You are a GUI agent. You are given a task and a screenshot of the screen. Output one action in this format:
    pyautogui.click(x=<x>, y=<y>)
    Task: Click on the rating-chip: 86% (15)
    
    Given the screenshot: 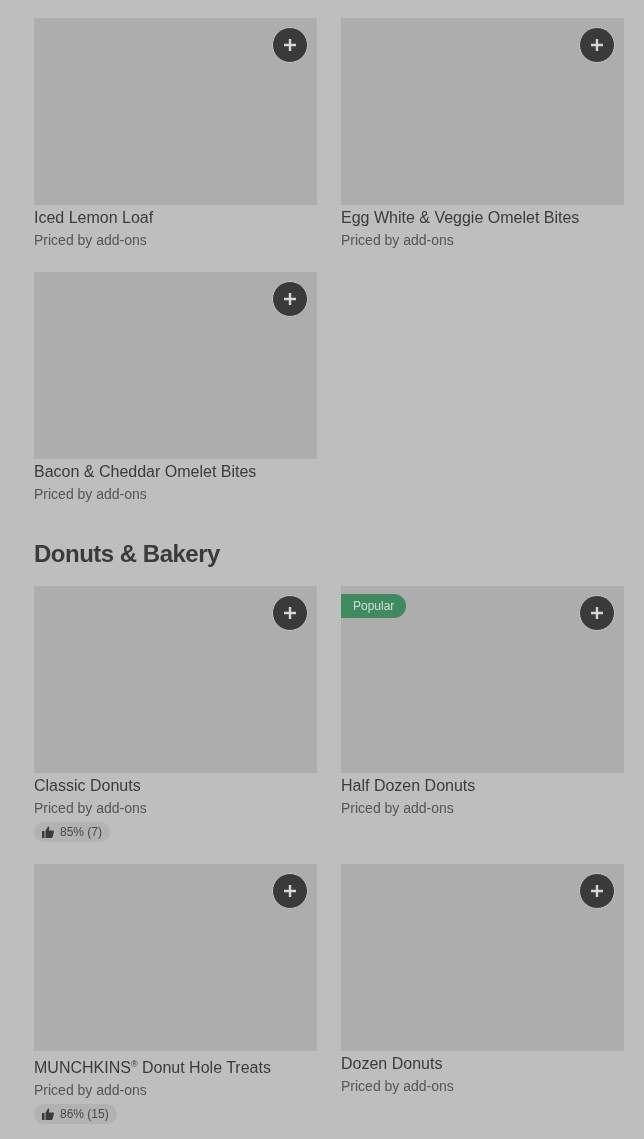 What is the action you would take?
    pyautogui.click(x=75, y=1114)
    